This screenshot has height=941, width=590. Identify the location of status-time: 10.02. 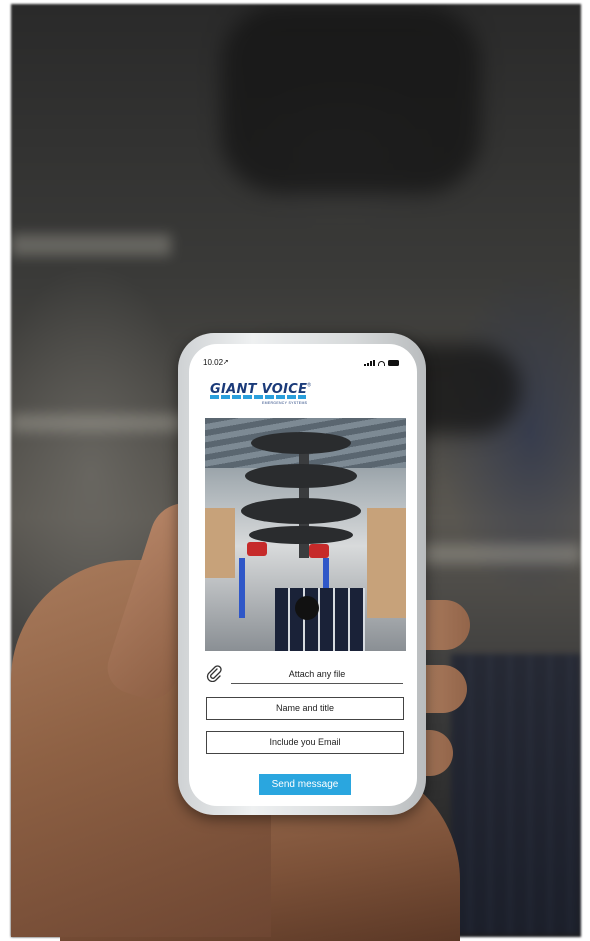
(213, 362).